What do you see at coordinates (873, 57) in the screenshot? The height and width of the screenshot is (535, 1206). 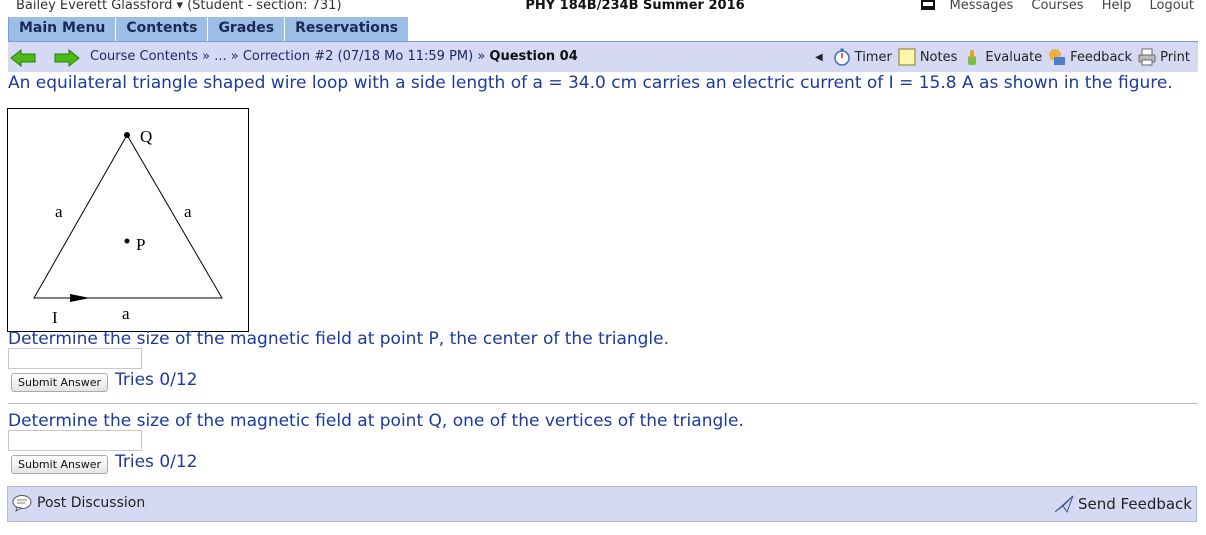 I see `timer-label: Timer` at bounding box center [873, 57].